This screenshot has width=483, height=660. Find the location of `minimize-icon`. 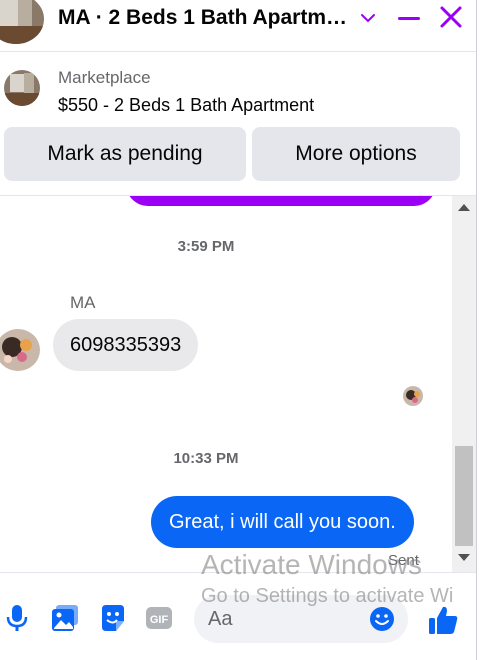

minimize-icon is located at coordinates (409, 18).